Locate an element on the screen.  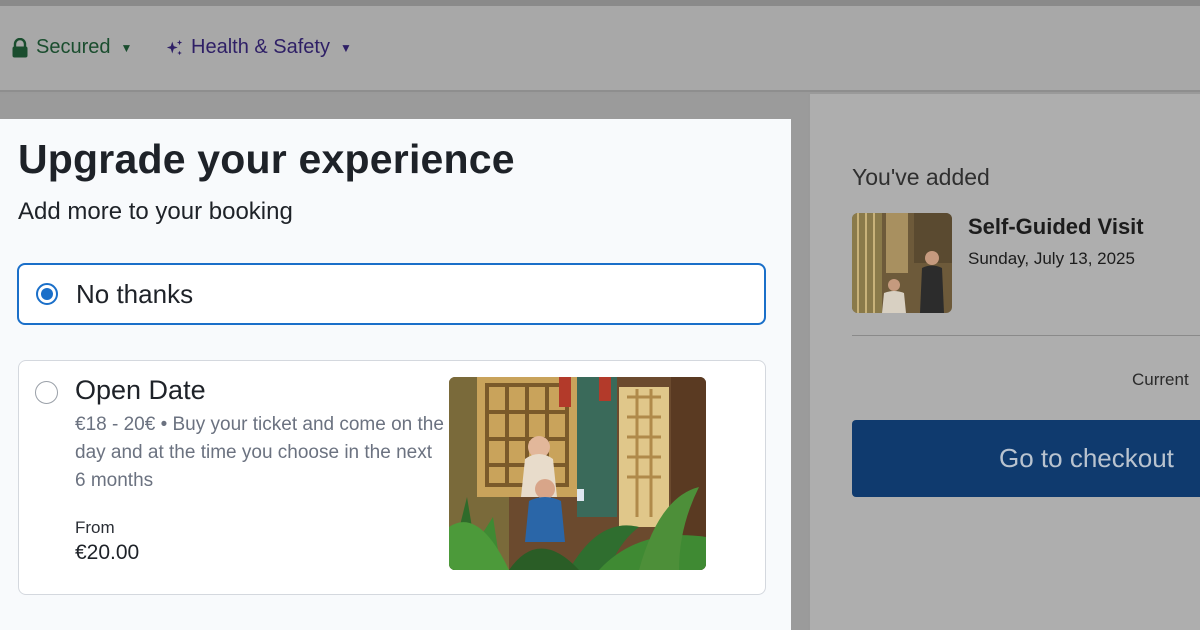
health-safety-menu: Health & Safety ▼ is located at coordinates (258, 47).